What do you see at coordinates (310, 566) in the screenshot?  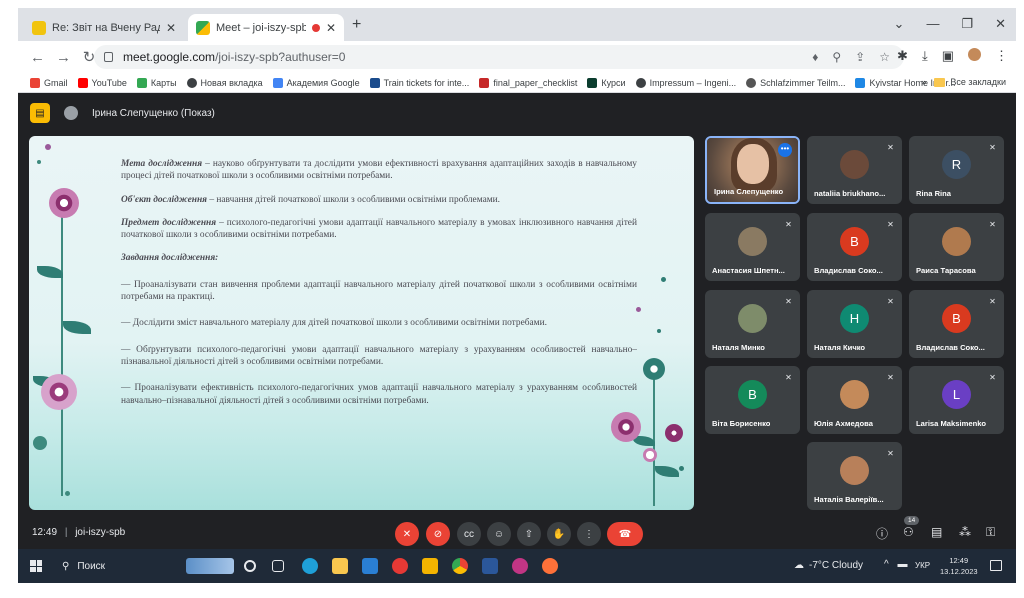 I see `edge-icon` at bounding box center [310, 566].